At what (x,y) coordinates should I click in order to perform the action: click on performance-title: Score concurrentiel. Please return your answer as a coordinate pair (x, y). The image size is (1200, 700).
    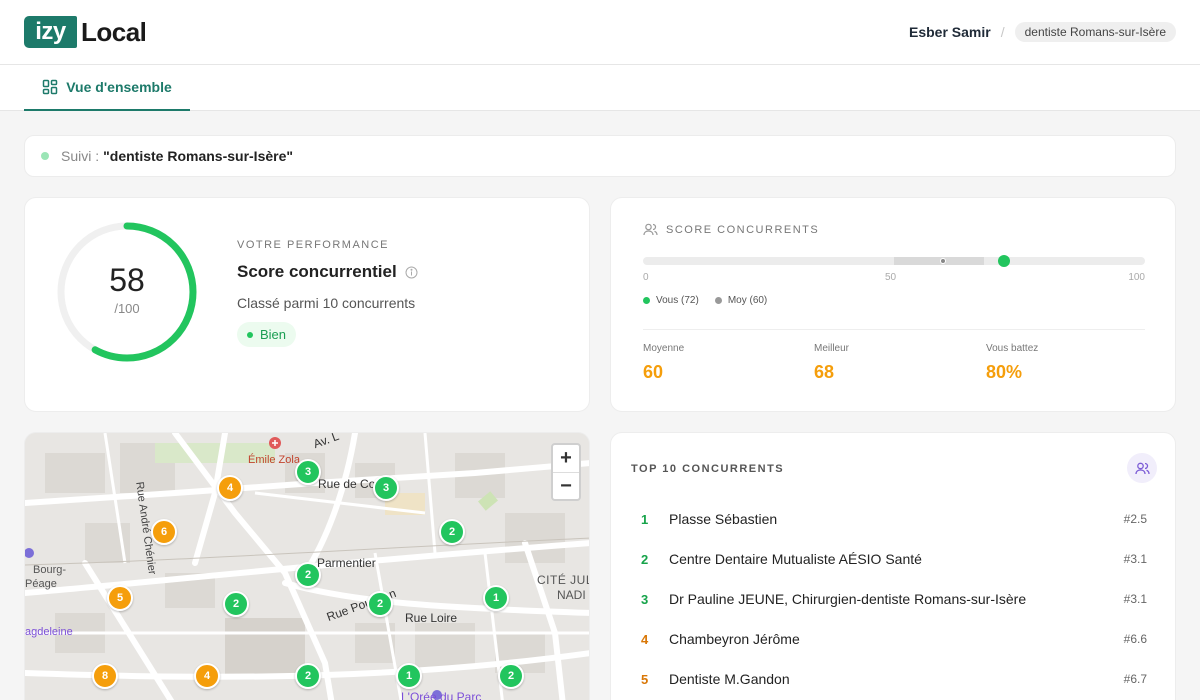
    Looking at the image, I should click on (327, 272).